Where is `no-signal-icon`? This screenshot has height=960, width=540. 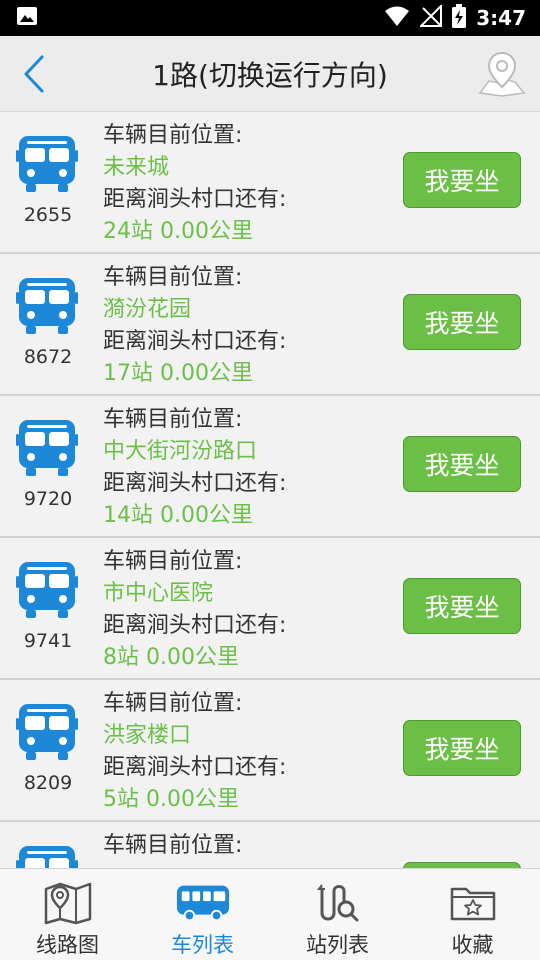 no-signal-icon is located at coordinates (430, 17).